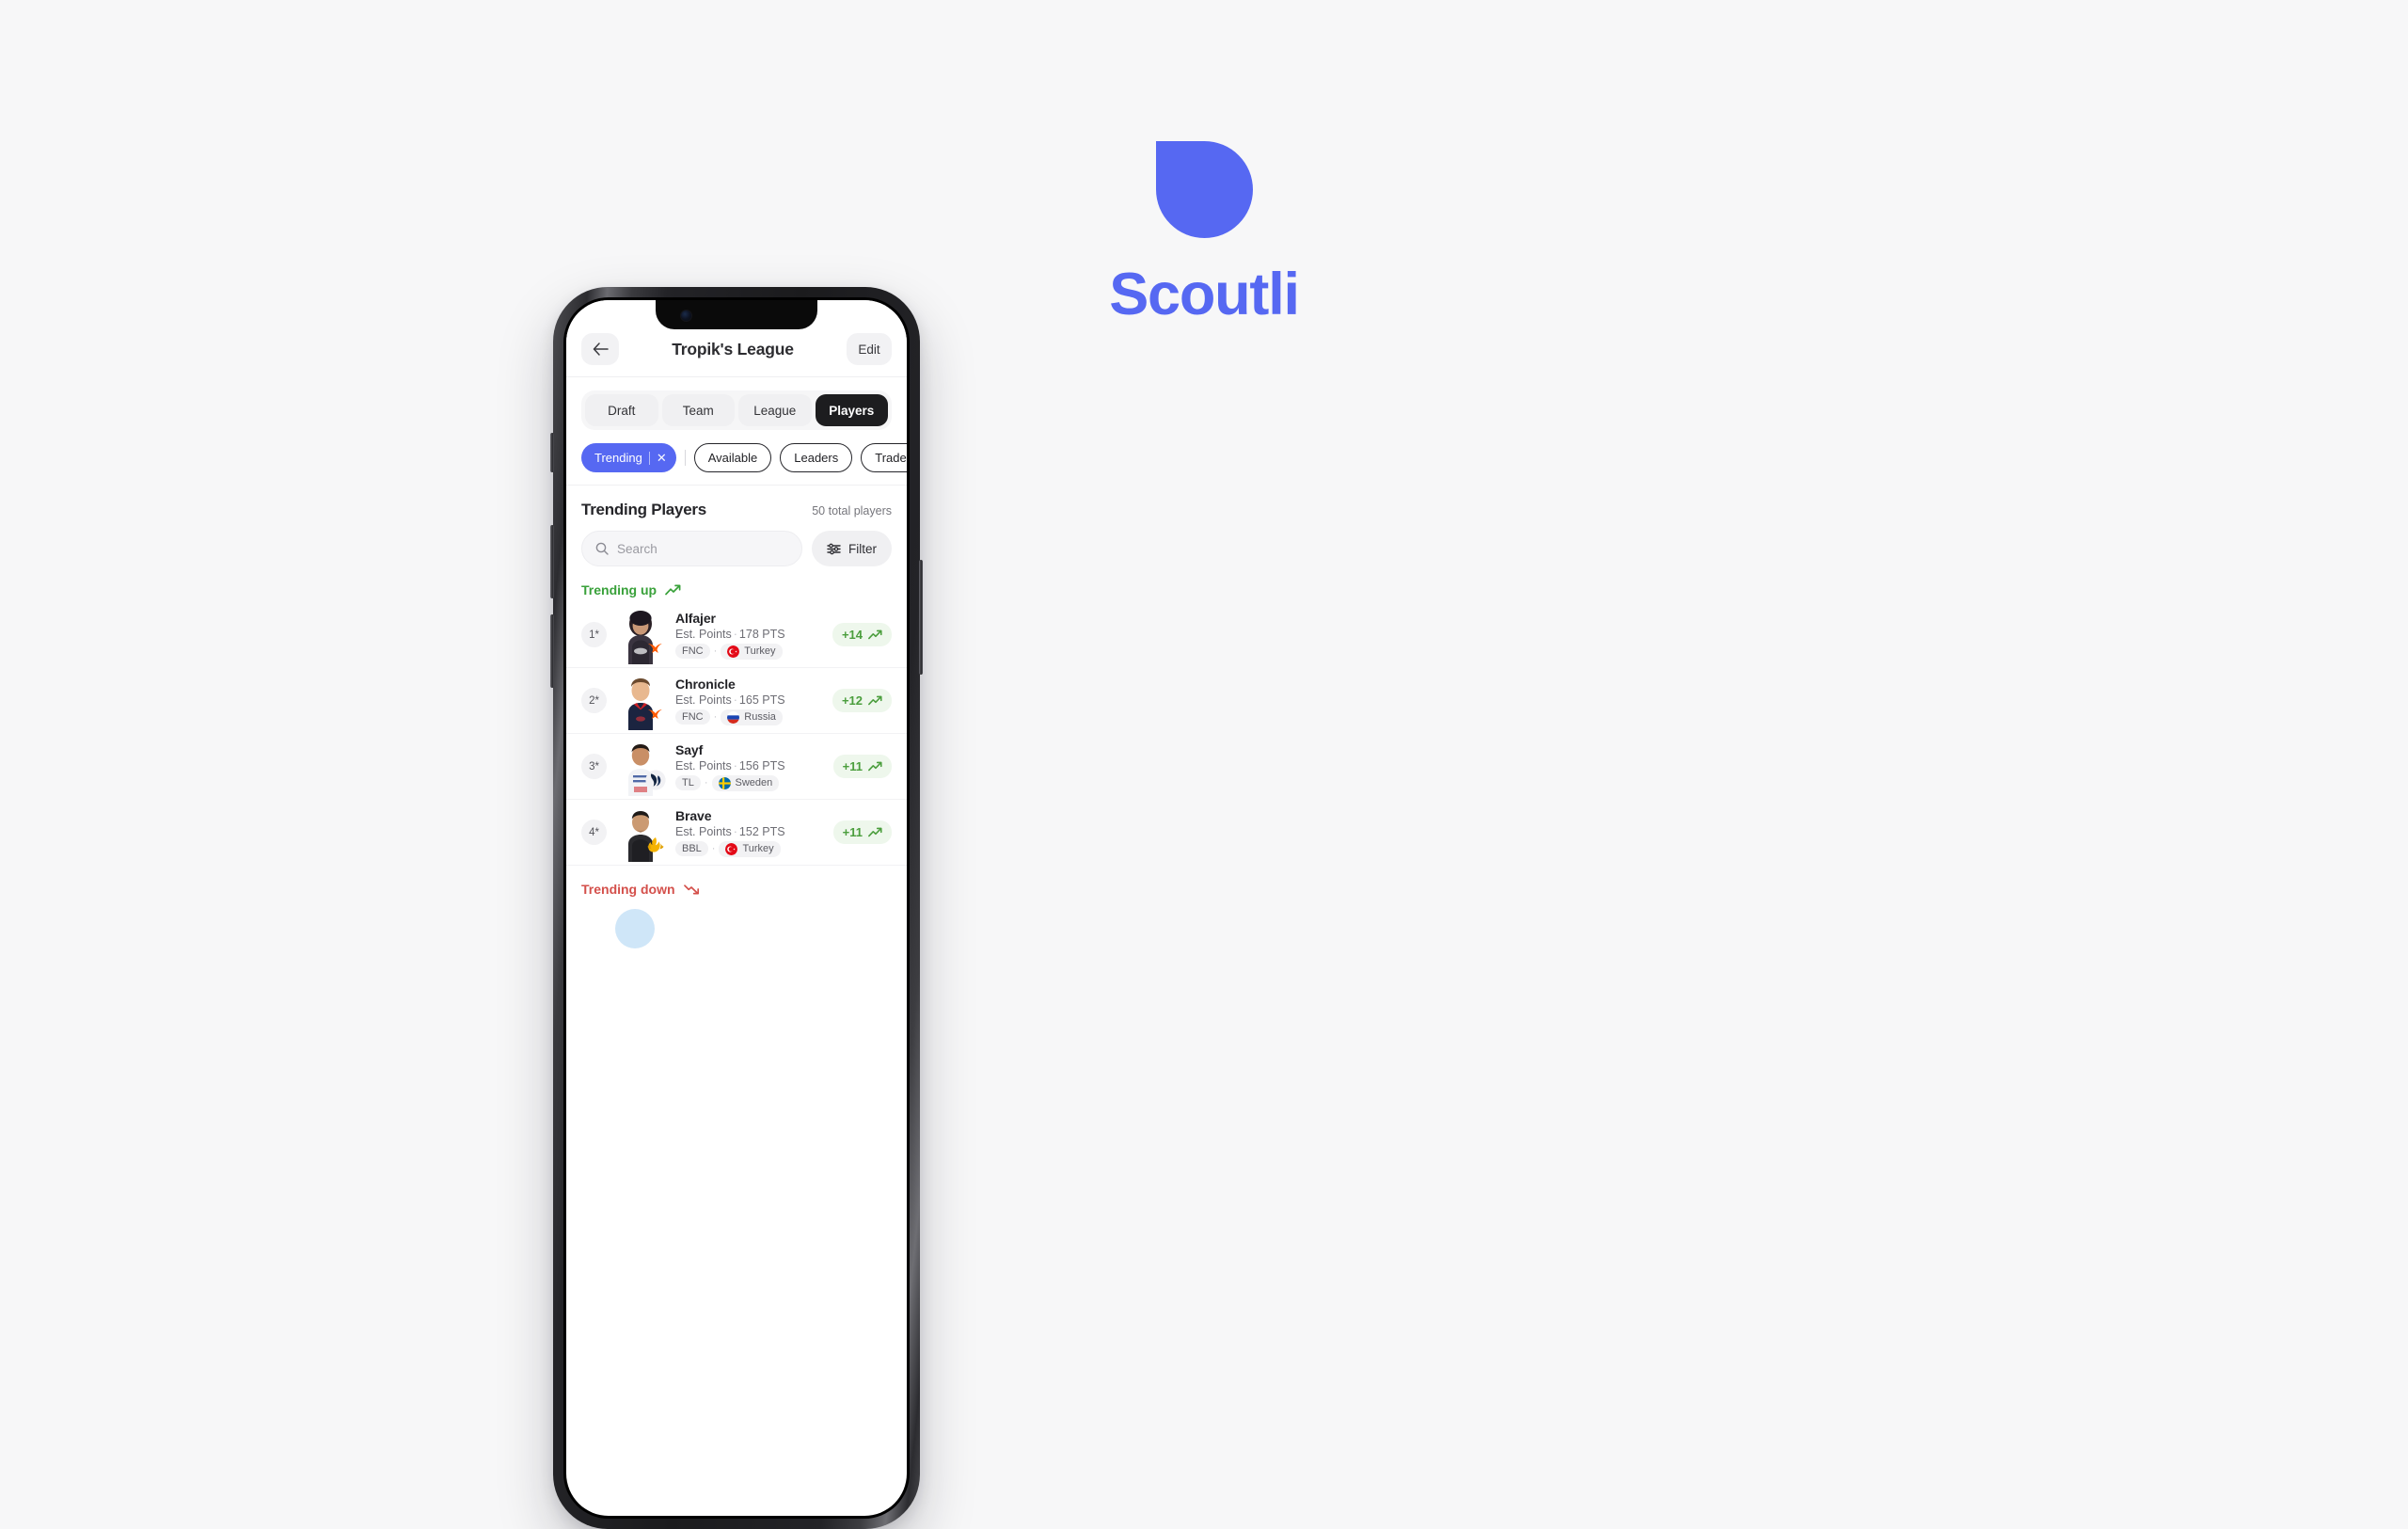 The width and height of the screenshot is (2408, 1529). Describe the element at coordinates (686, 316) in the screenshot. I see `front-camera-icon` at that location.